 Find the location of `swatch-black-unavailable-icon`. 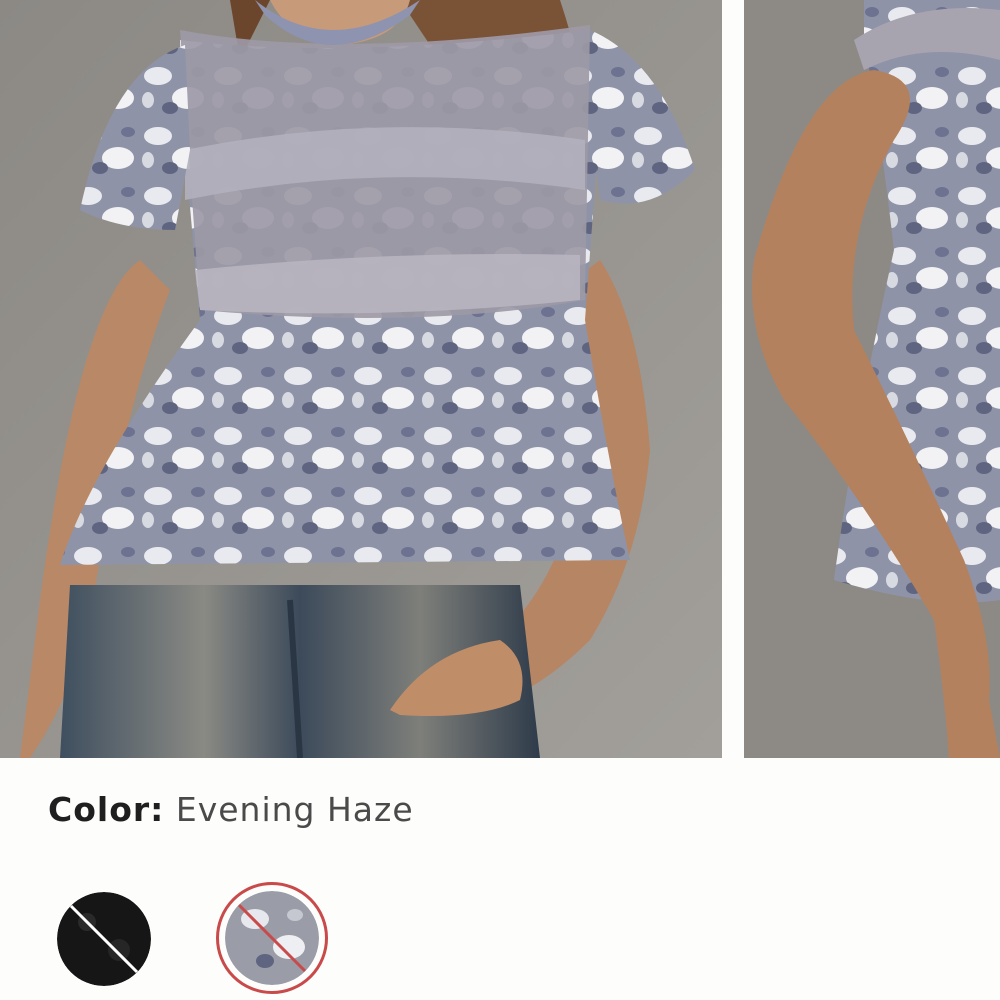

swatch-black-unavailable-icon is located at coordinates (104, 939).